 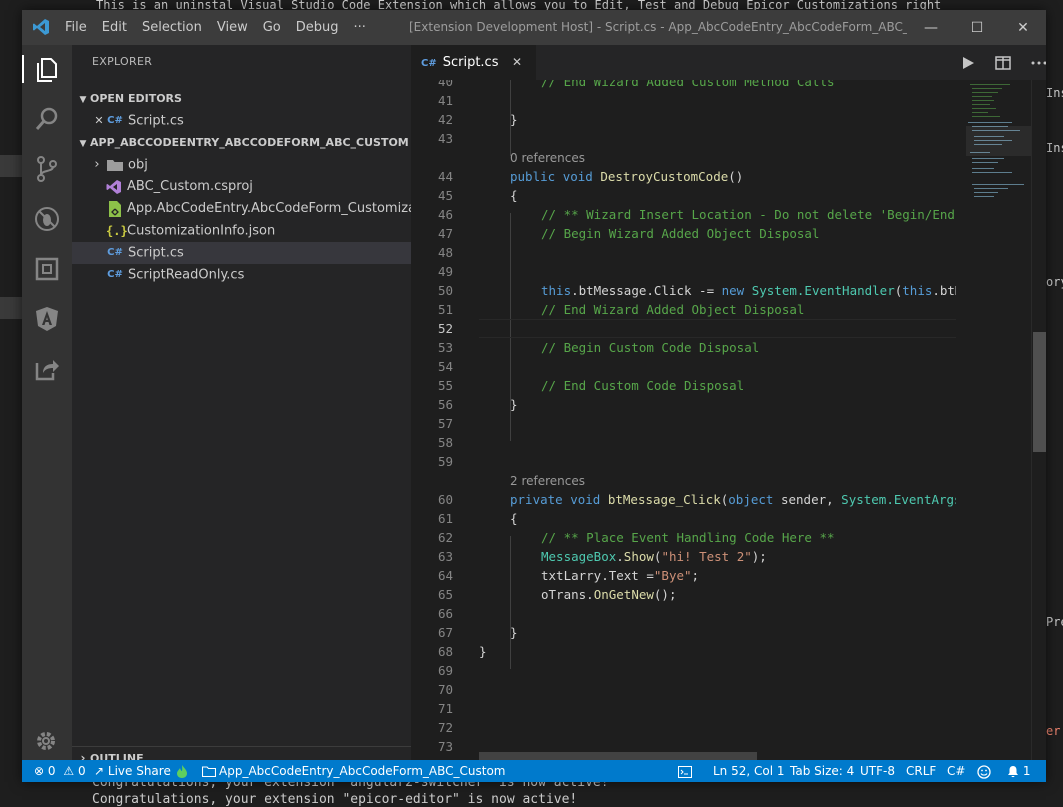 I want to click on line-ending: CRLF, so click(x=921, y=771).